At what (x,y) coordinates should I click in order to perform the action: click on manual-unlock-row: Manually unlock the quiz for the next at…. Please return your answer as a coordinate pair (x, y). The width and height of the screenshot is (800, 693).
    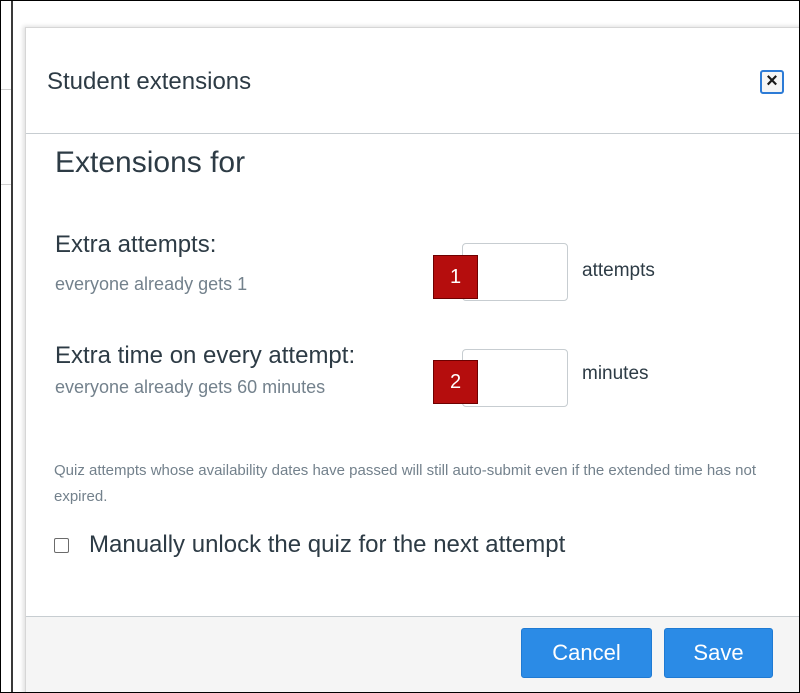
    Looking at the image, I should click on (309, 545).